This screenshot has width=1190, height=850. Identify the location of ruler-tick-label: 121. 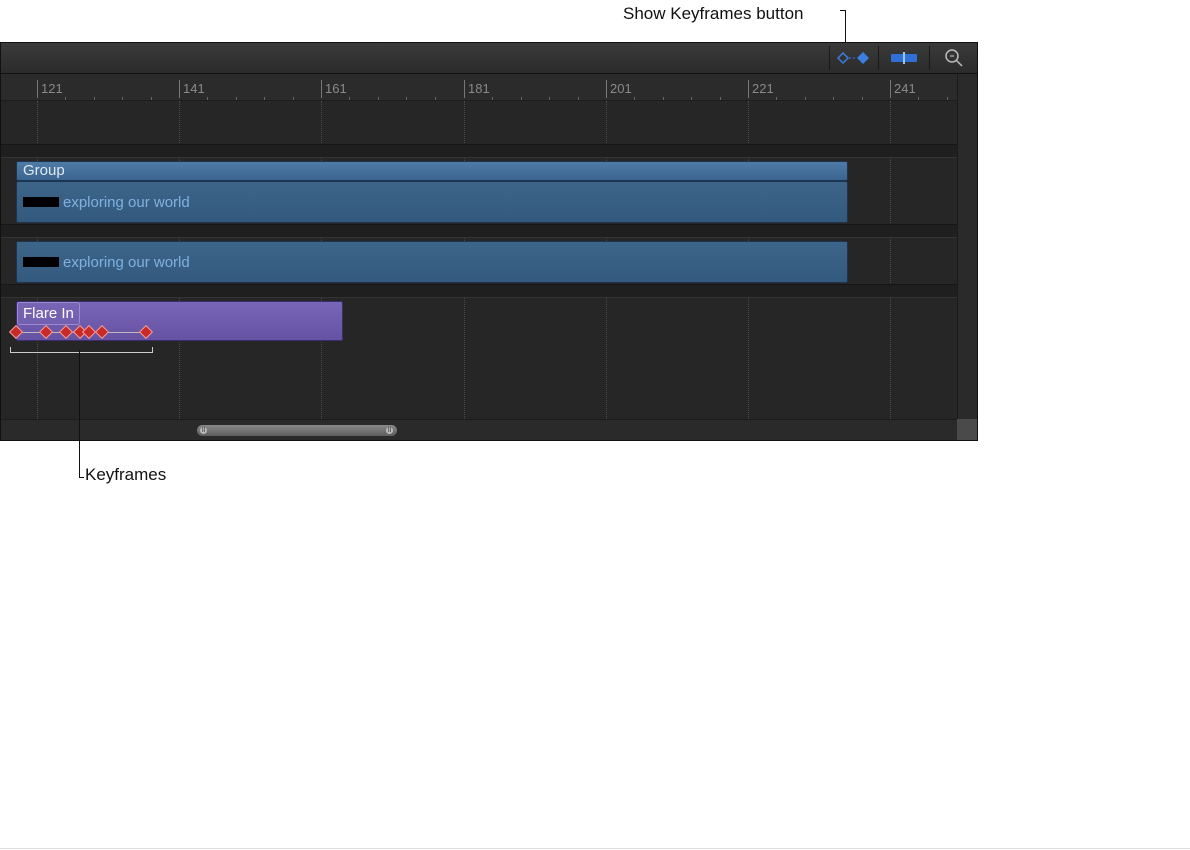
(50, 89).